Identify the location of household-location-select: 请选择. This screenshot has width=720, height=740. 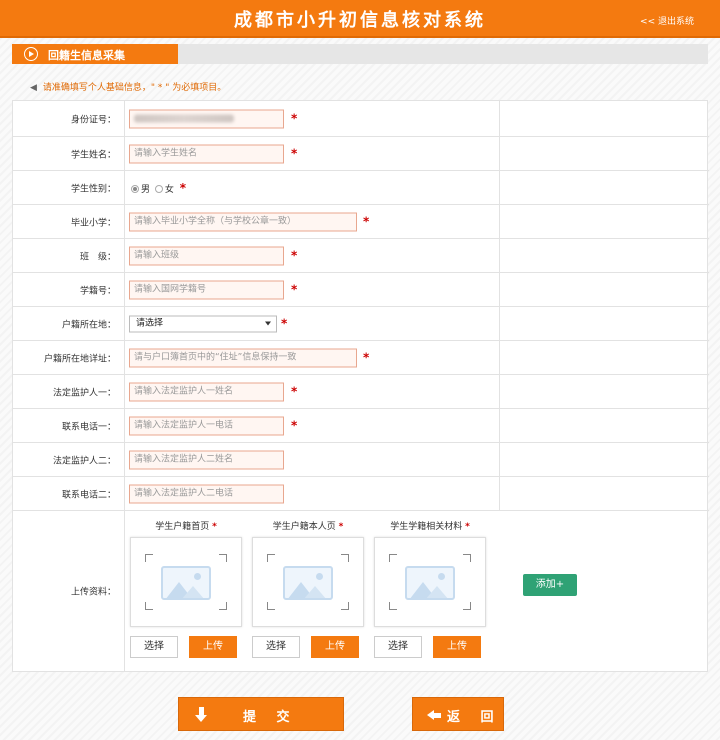
(203, 323).